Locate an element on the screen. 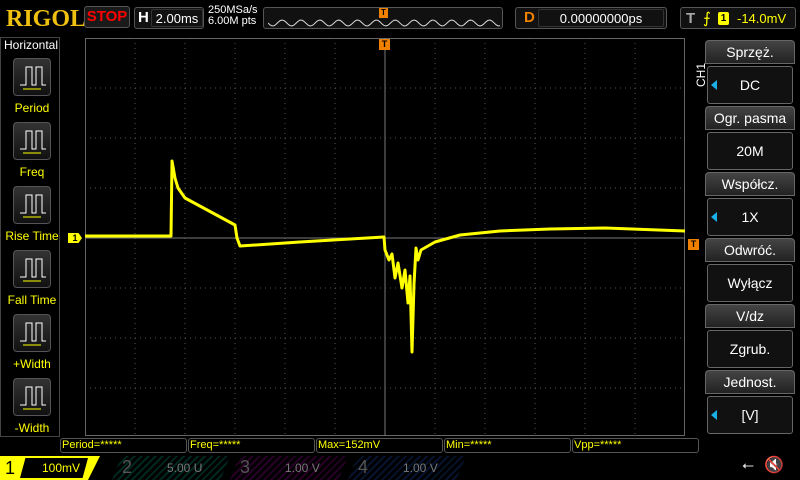 Image resolution: width=800 pixels, height=480 pixels. softkey-value: Zgrub. is located at coordinates (750, 349).